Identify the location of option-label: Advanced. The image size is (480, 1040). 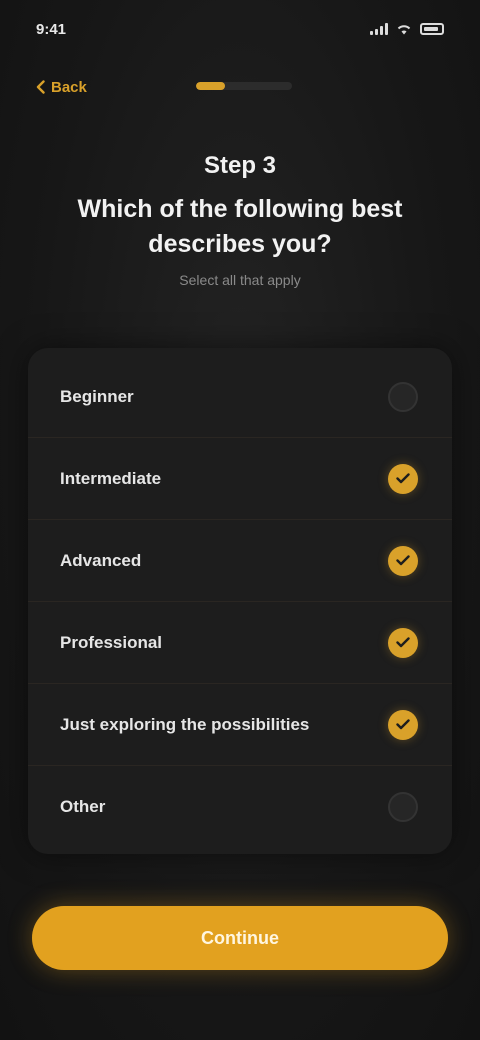
(101, 560).